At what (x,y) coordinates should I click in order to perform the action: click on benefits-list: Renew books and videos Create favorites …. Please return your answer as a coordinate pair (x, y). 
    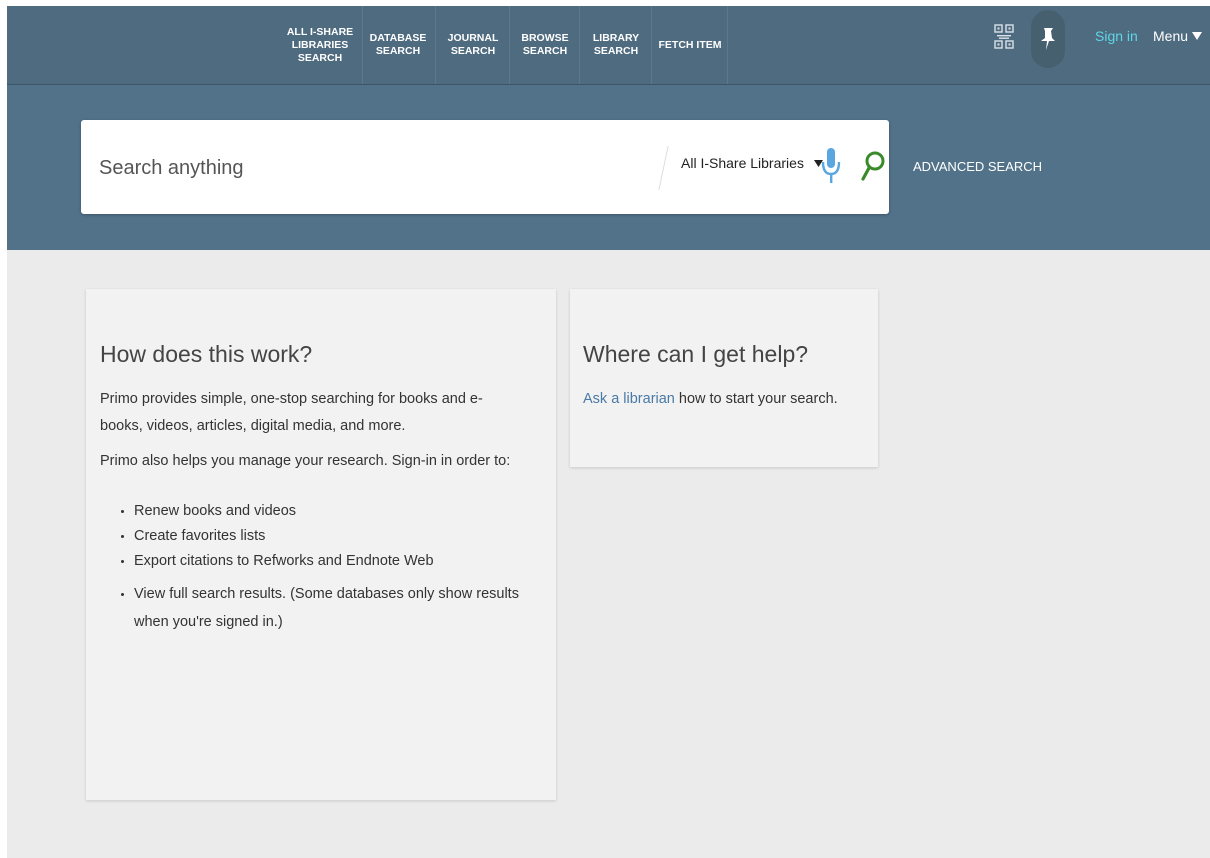
    Looking at the image, I should click on (321, 567).